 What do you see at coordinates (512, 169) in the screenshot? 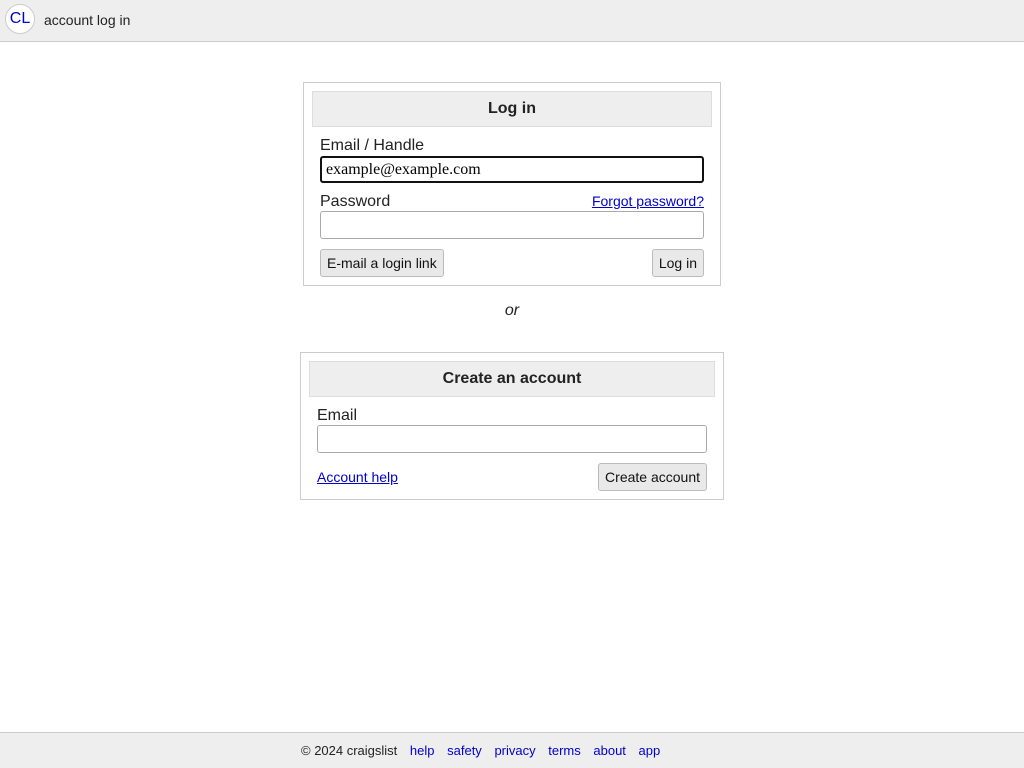
I see `email-handle-input` at bounding box center [512, 169].